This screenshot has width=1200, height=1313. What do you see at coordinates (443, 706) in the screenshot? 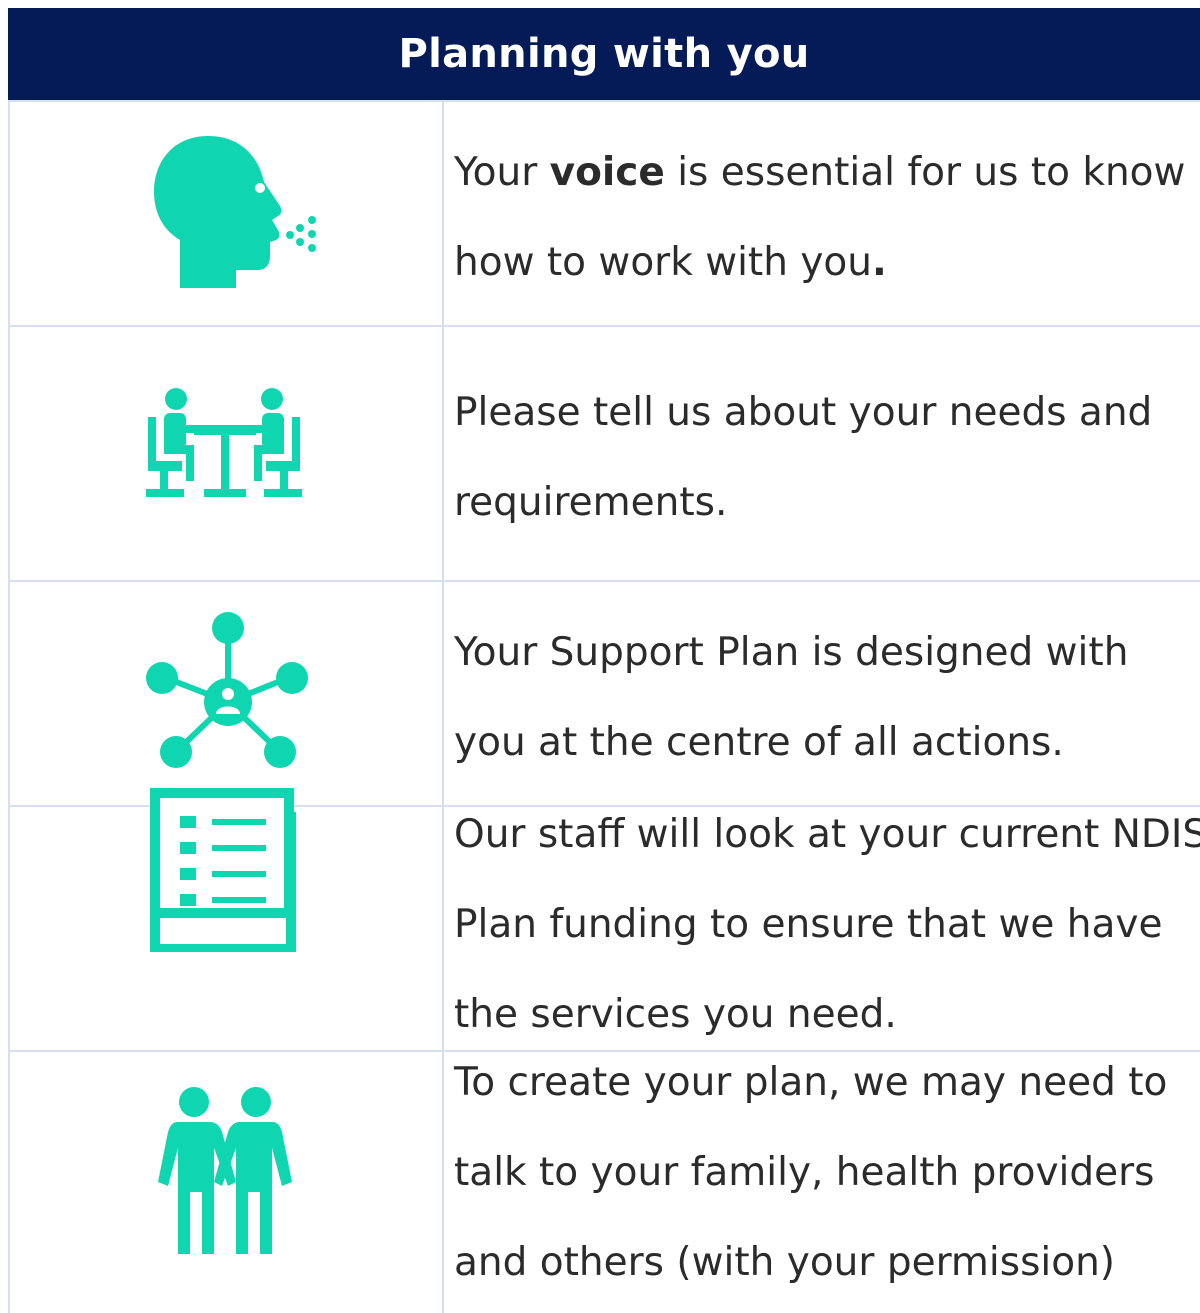
I see `column-divider` at bounding box center [443, 706].